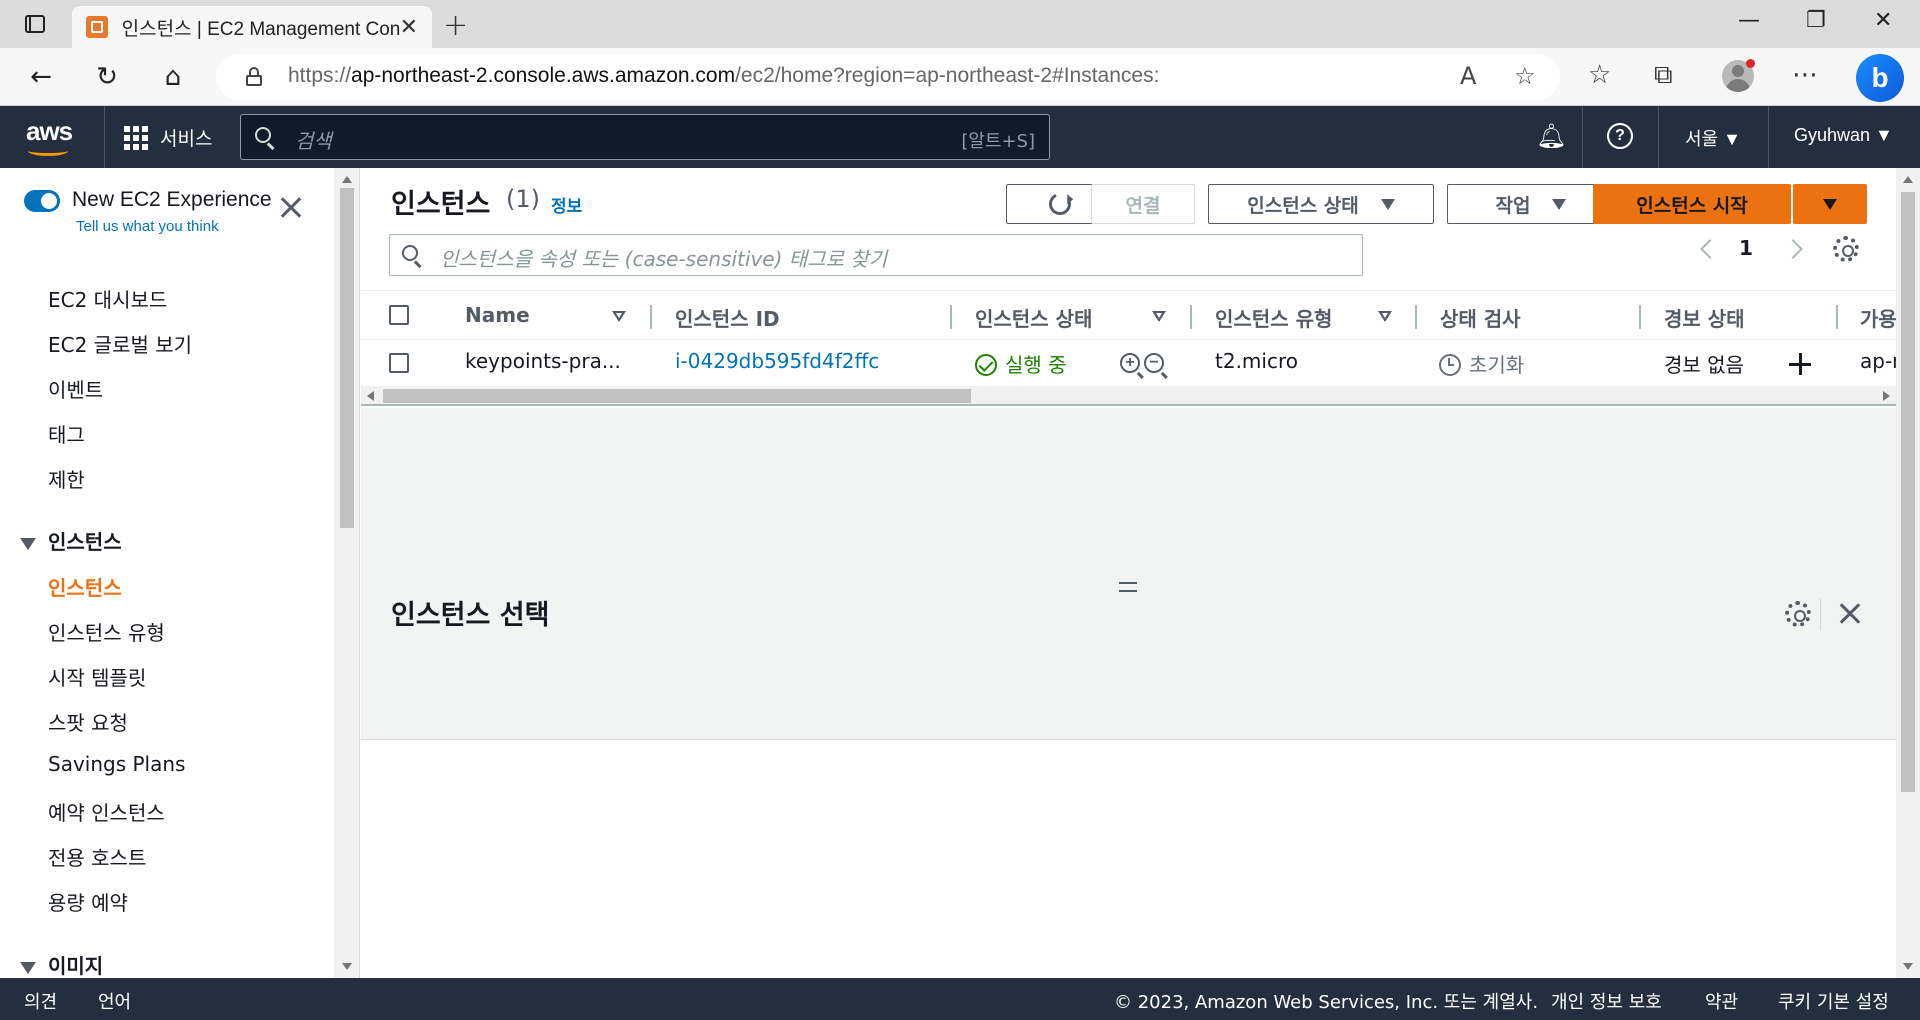 The width and height of the screenshot is (1920, 1020). What do you see at coordinates (1816, 20) in the screenshot?
I see `maximize-icon: ❐` at bounding box center [1816, 20].